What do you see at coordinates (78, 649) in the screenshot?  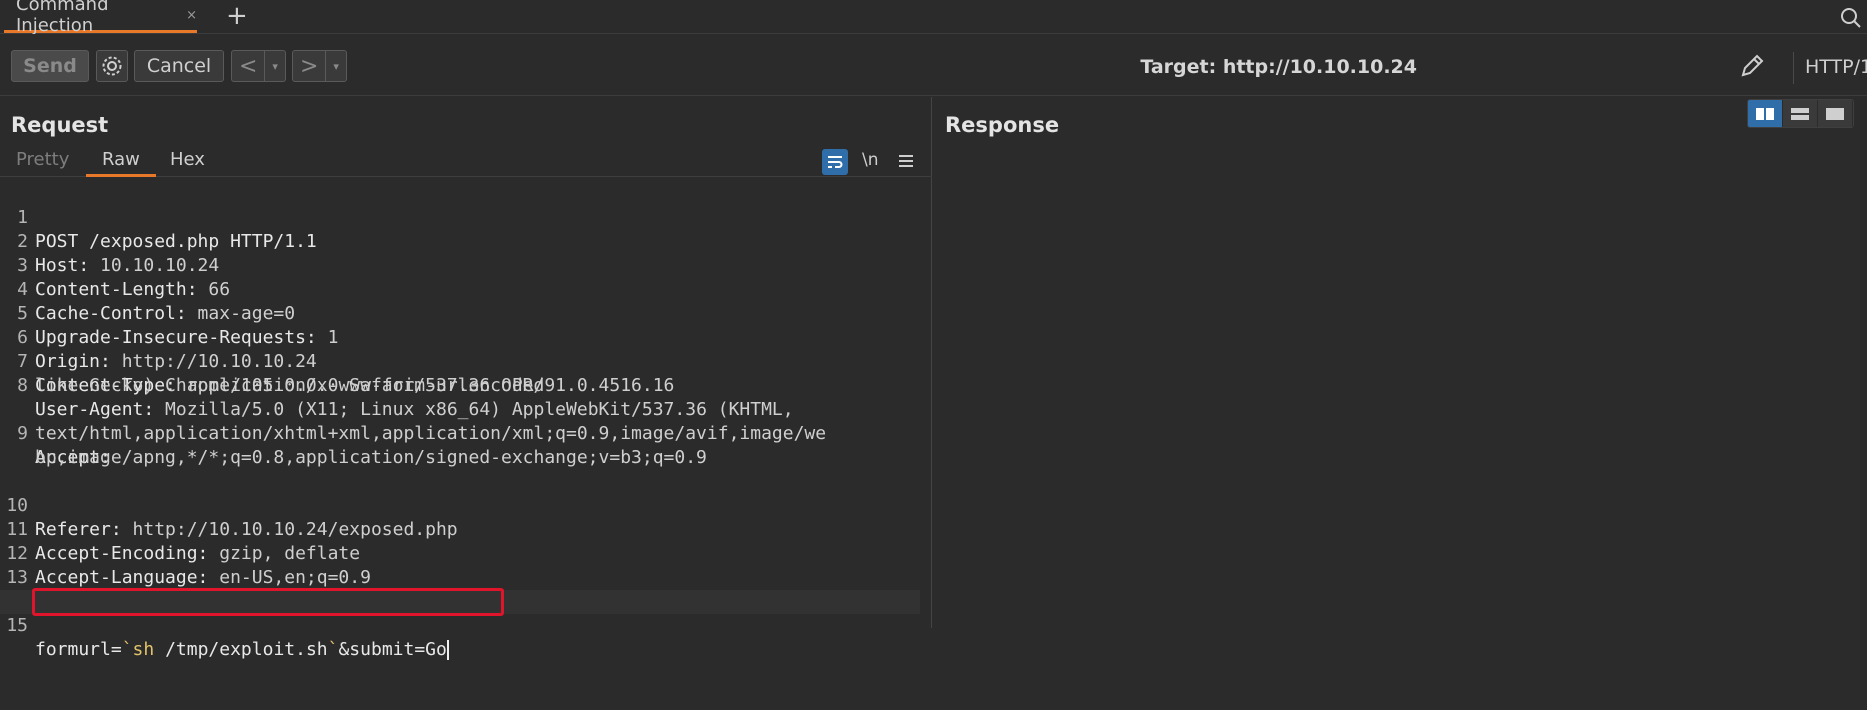 I see `body-param: formurl=` at bounding box center [78, 649].